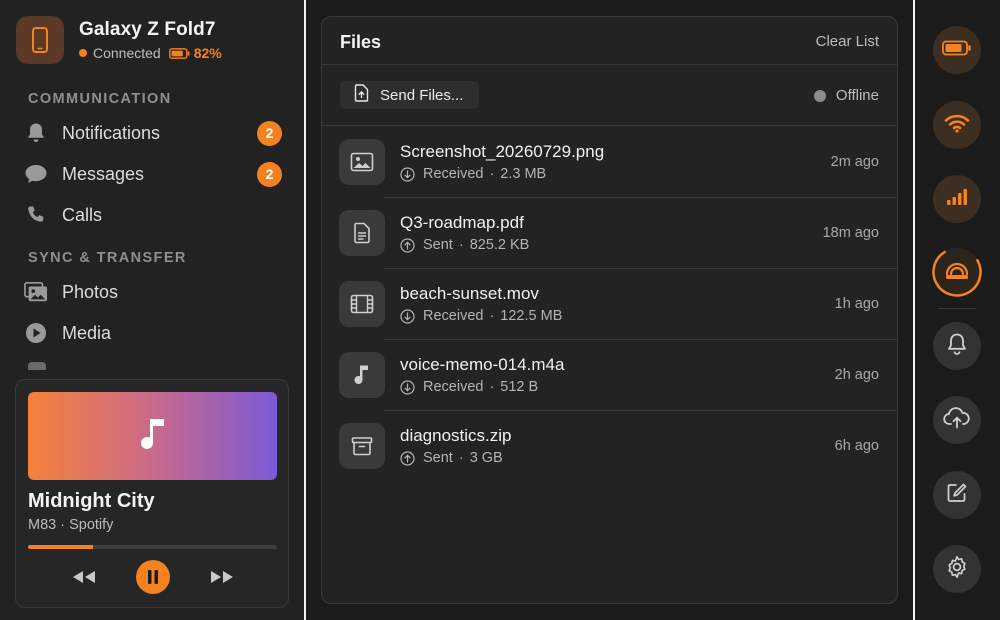 Image resolution: width=1000 pixels, height=620 pixels. I want to click on sync-progress-ring, so click(957, 272).